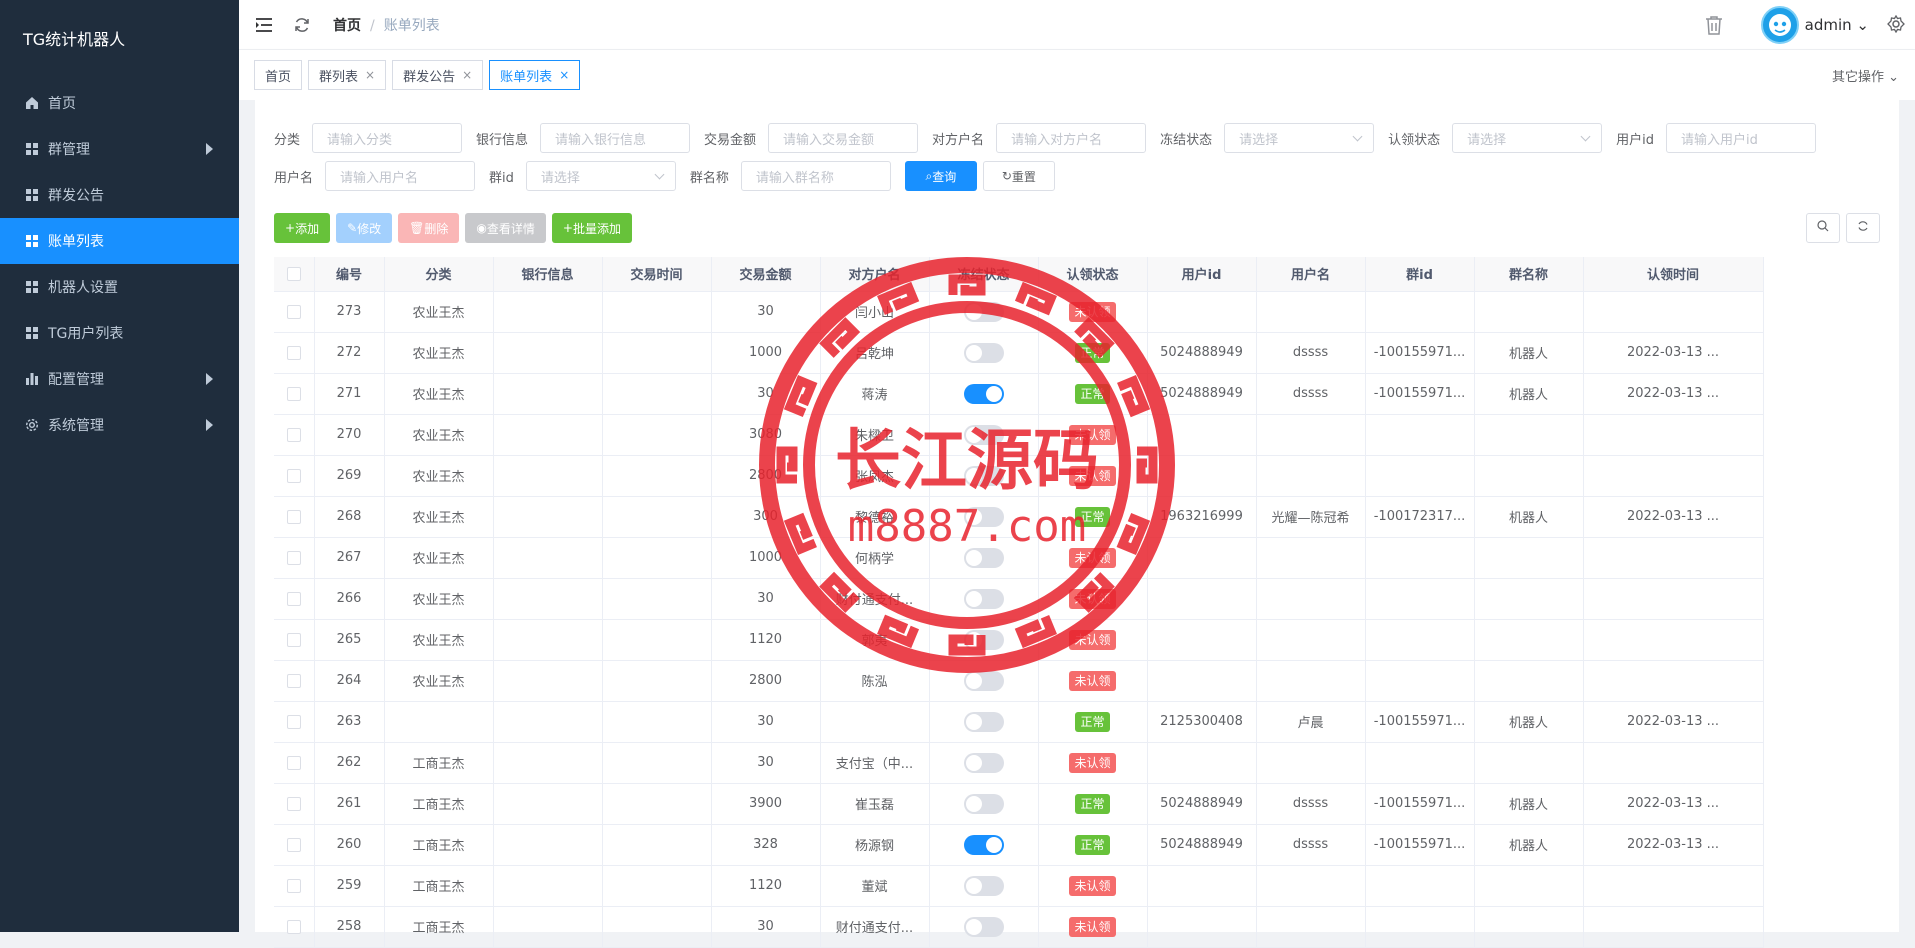 Image resolution: width=1915 pixels, height=948 pixels. I want to click on table-row: 258工商王杰30财付通支付...未认领✎ 修改🗑 删除, so click(1019, 927).